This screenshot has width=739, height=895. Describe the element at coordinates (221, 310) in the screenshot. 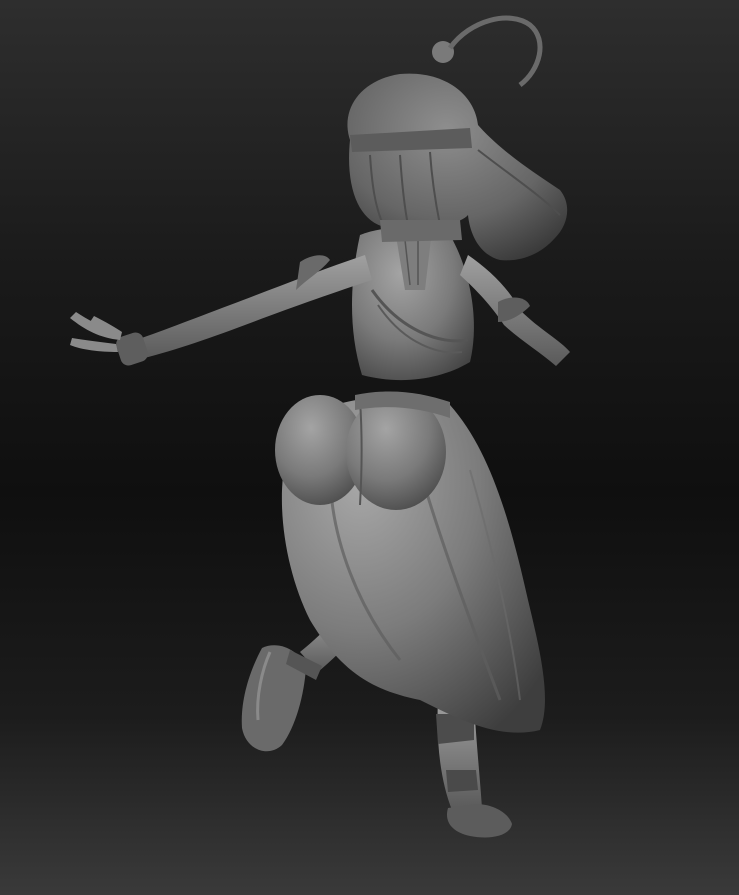

I see `extended-arm` at that location.